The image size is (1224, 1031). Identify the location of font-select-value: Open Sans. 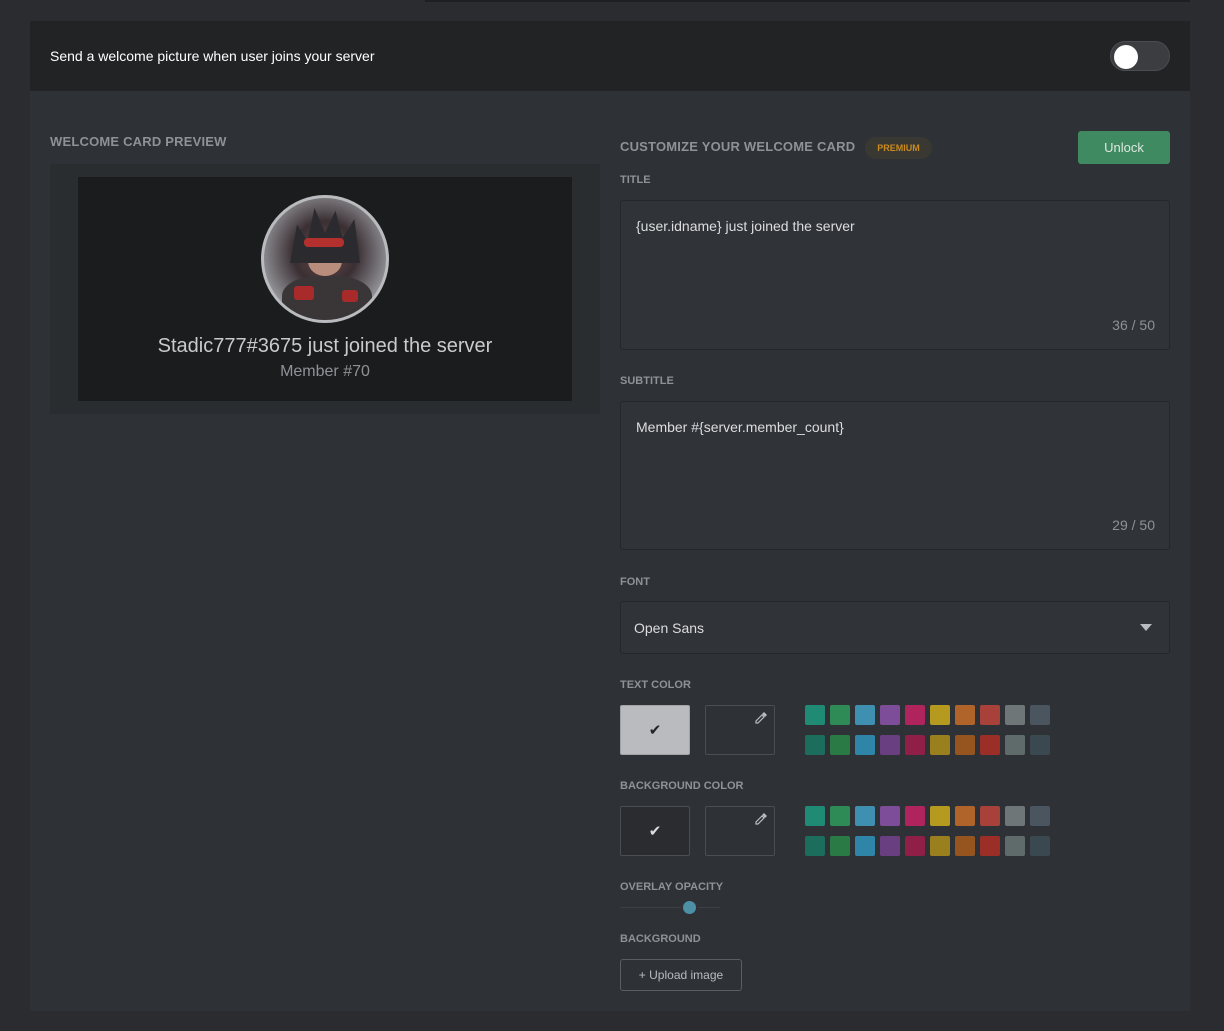
(669, 628).